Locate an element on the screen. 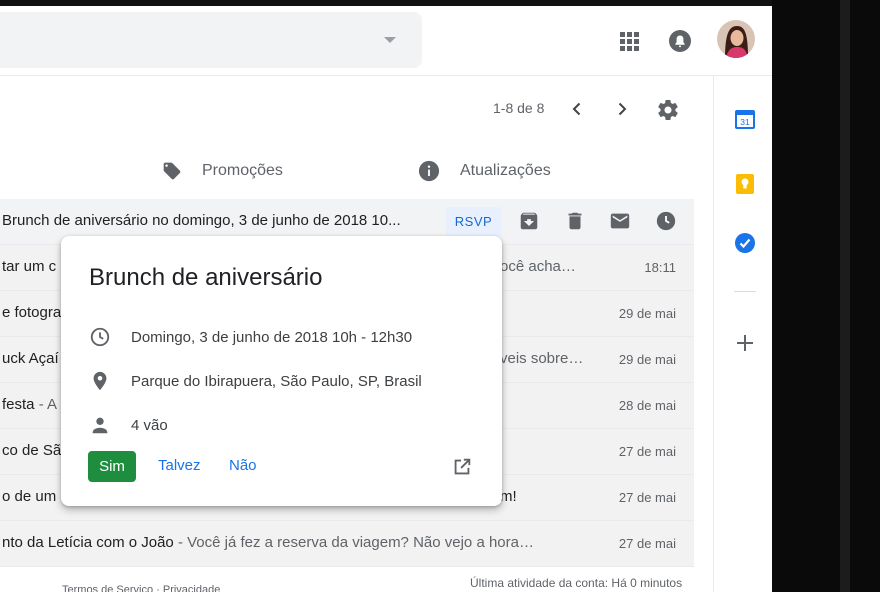 This screenshot has width=880, height=592. device-frame-right is located at coordinates (826, 296).